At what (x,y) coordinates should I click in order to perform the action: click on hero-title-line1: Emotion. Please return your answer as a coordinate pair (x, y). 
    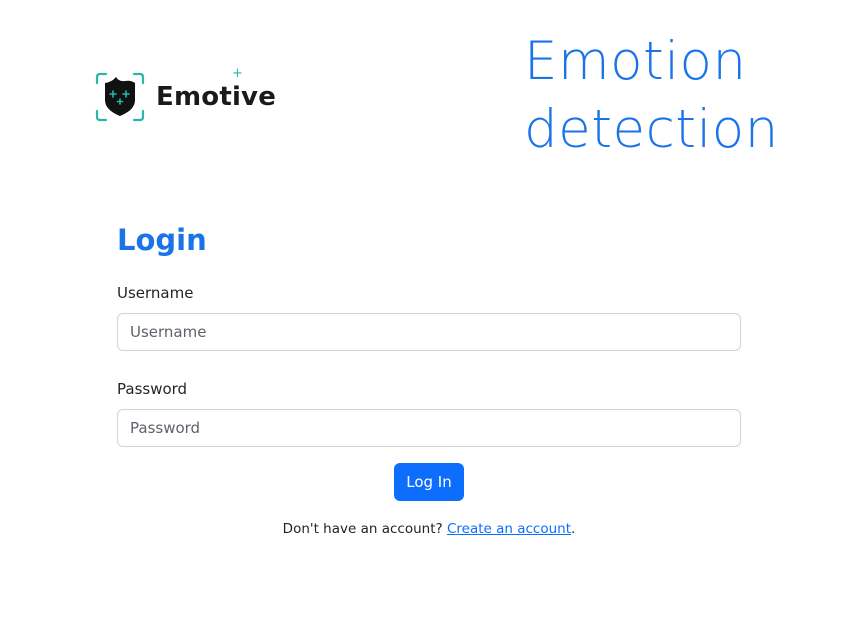
    Looking at the image, I should click on (635, 61).